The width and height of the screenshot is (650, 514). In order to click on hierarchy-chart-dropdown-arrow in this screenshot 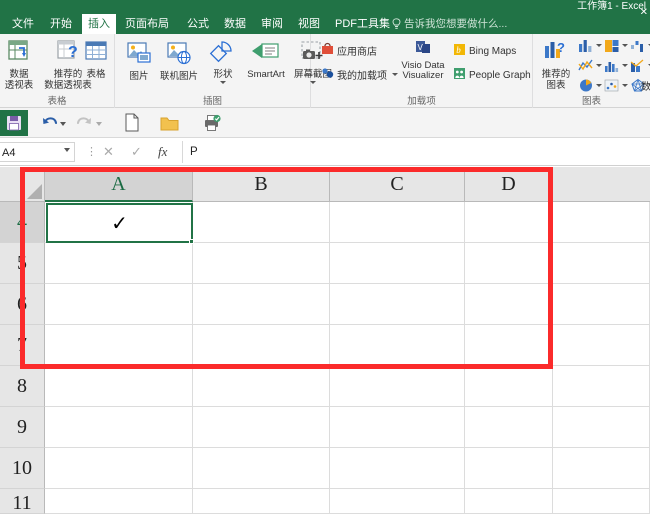, I will do `click(625, 45)`.